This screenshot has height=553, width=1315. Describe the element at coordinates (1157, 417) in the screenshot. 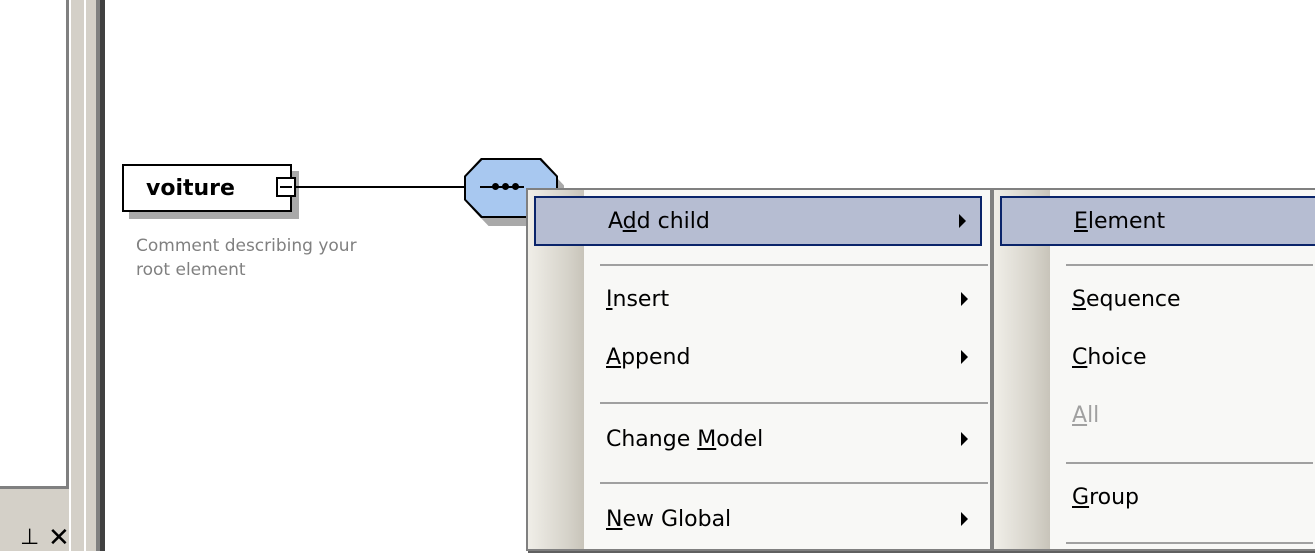

I see `submenu-item-all: All` at that location.